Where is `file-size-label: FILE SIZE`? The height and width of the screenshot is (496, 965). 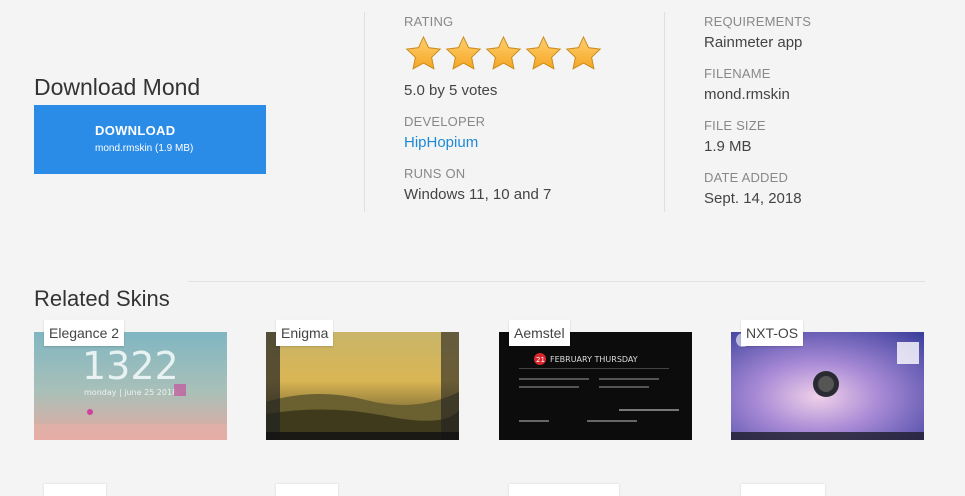
file-size-label: FILE SIZE is located at coordinates (735, 125).